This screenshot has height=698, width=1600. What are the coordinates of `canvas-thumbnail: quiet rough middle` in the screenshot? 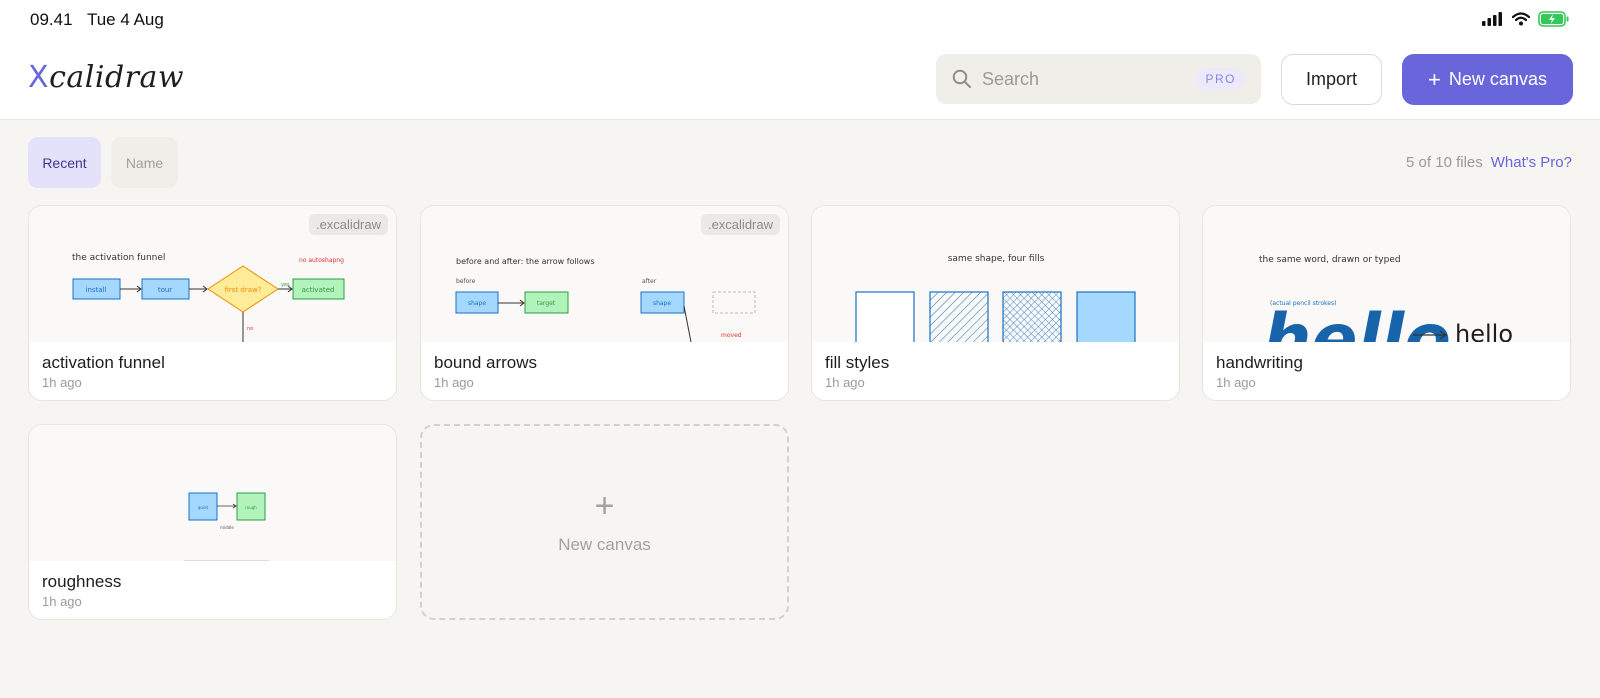 It's located at (212, 493).